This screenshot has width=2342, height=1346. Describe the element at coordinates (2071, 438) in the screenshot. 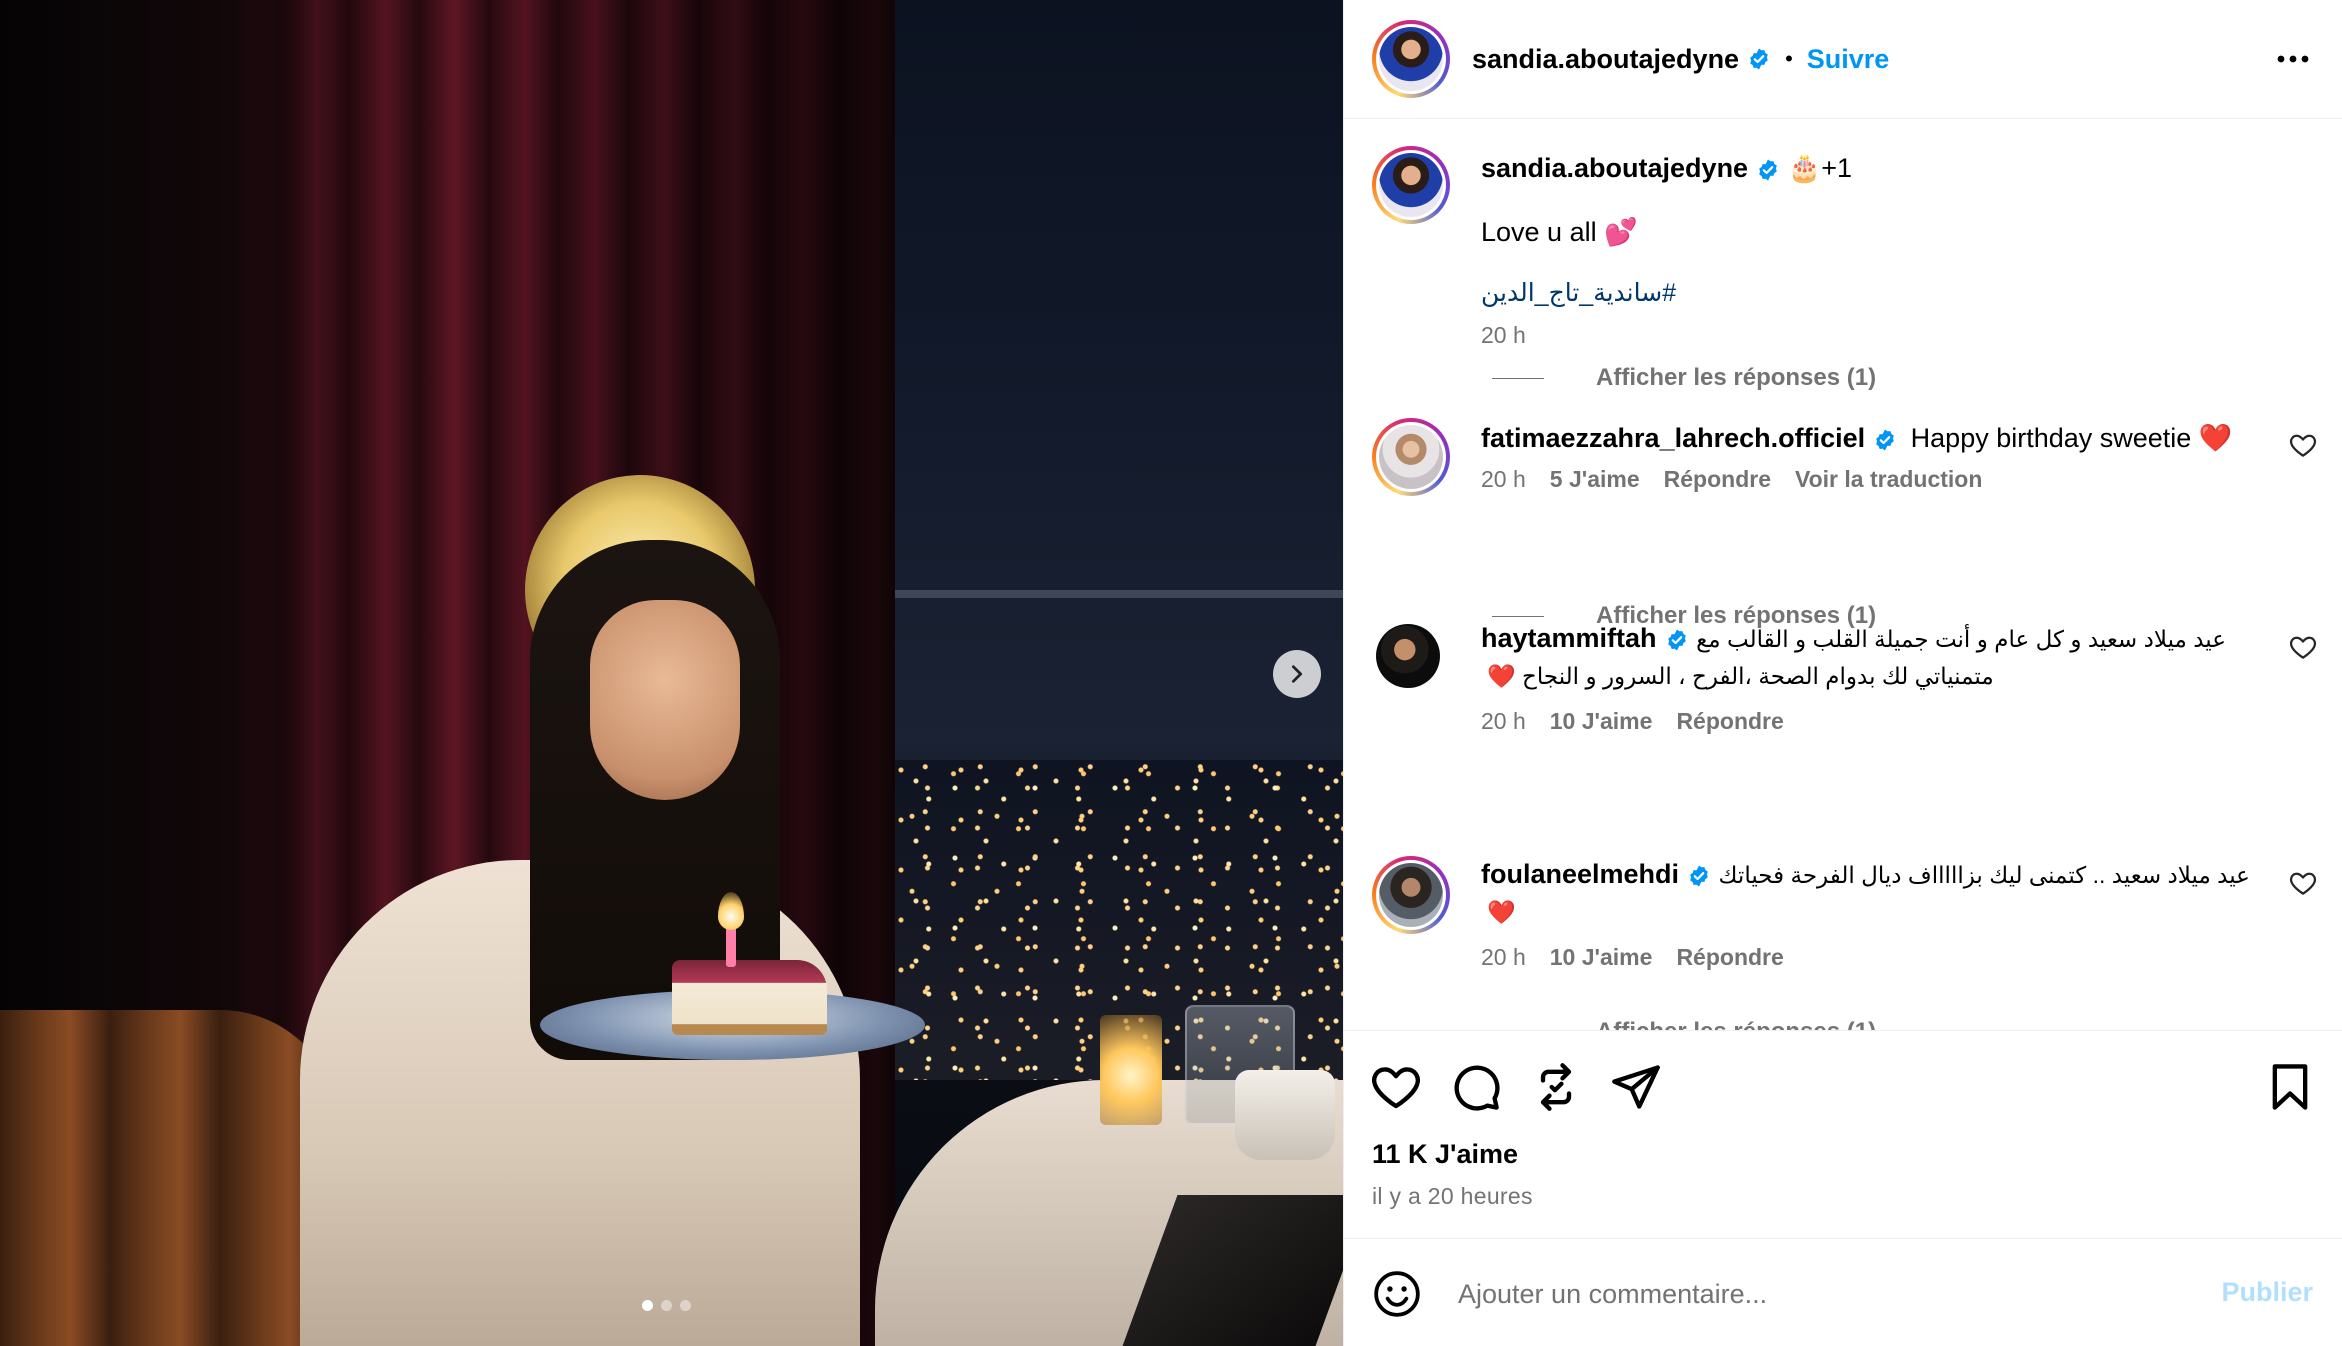

I see `comment-text: Happy birthday sweetie ❤️` at that location.